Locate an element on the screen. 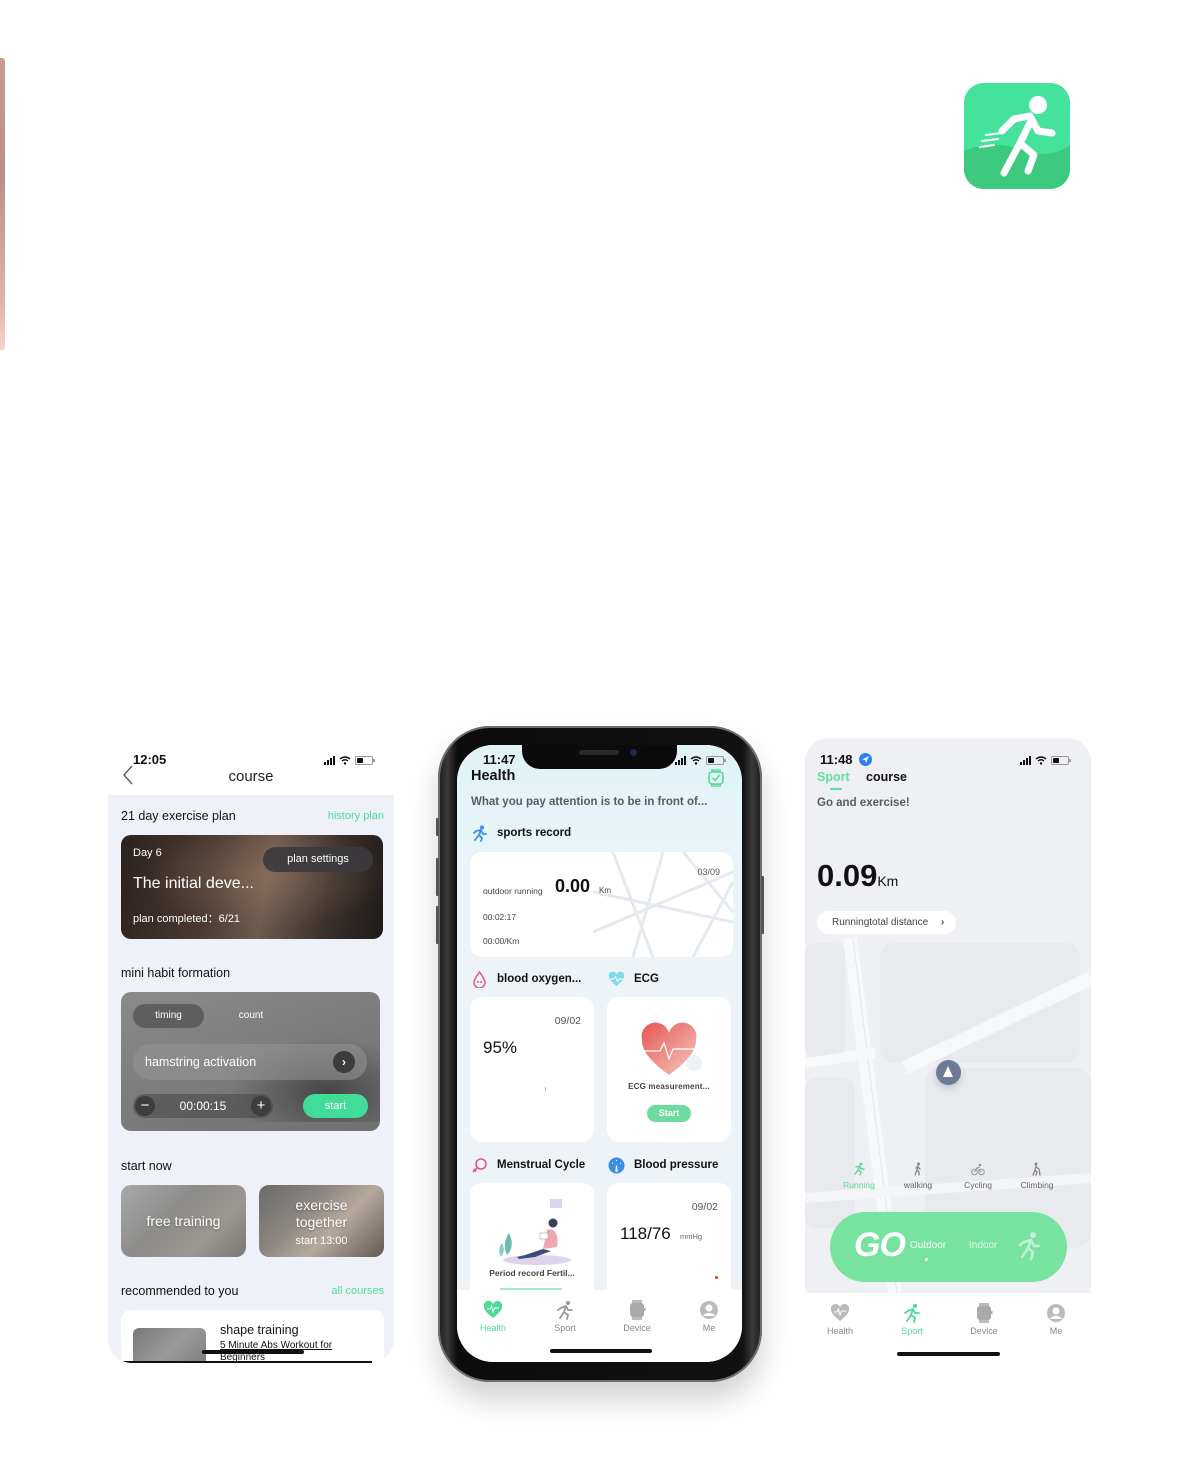 Image resolution: width=1200 pixels, height=1477 pixels. tab-course: course is located at coordinates (886, 777).